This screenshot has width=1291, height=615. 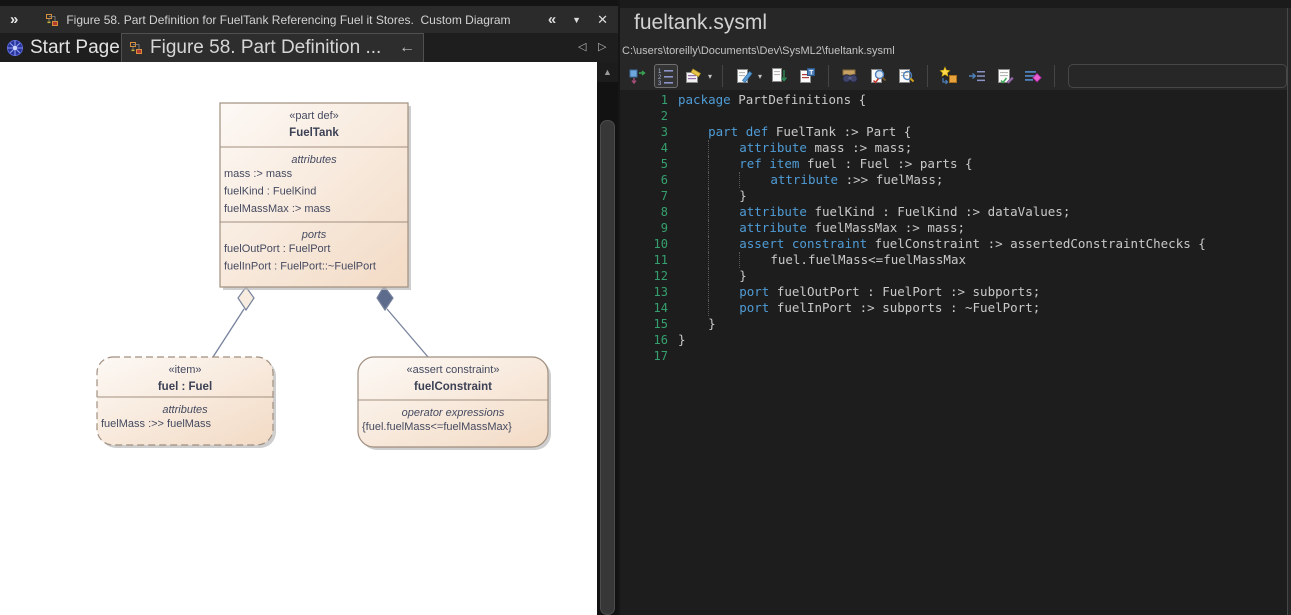 What do you see at coordinates (184, 370) in the screenshot?
I see `box-stereotype: «item»` at bounding box center [184, 370].